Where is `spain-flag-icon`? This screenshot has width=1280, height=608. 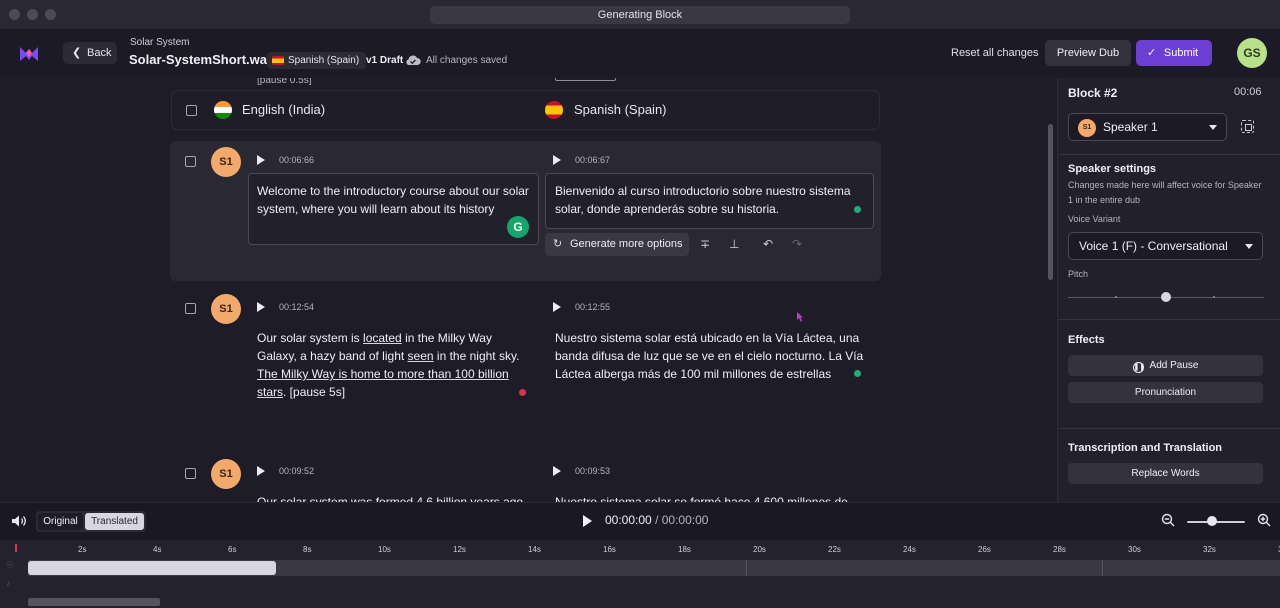 spain-flag-icon is located at coordinates (278, 60).